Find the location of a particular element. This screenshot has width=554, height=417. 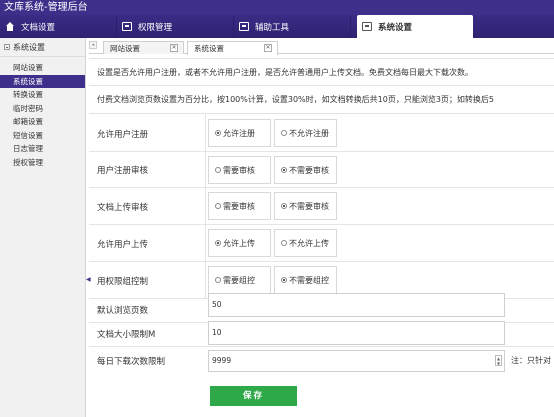

sidebar-item-log-management: 日志管理 is located at coordinates (42, 149).